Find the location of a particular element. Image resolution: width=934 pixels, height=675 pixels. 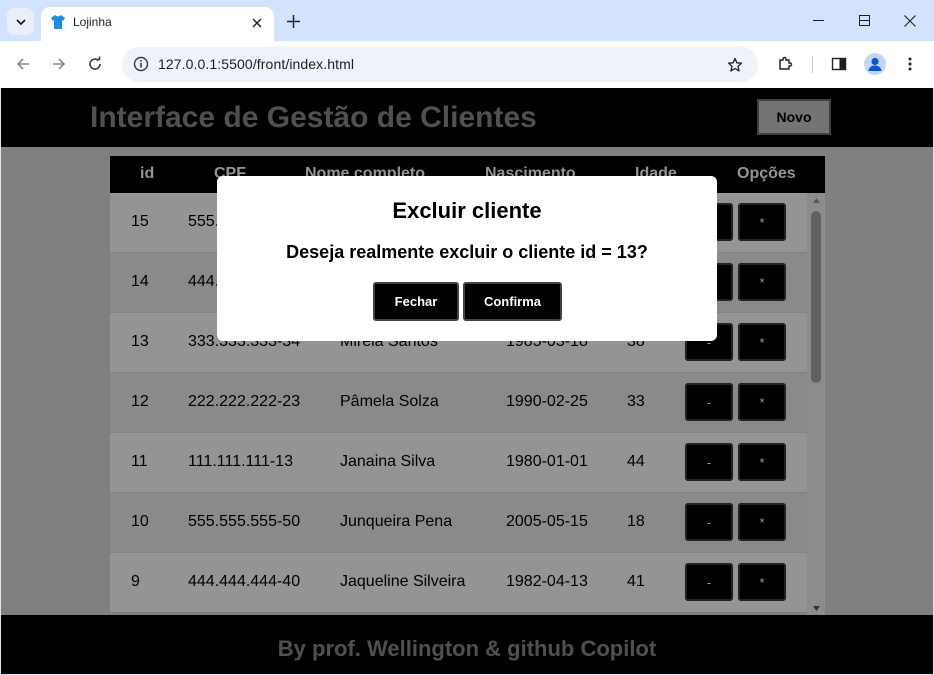

tab-search-icon is located at coordinates (20, 21).